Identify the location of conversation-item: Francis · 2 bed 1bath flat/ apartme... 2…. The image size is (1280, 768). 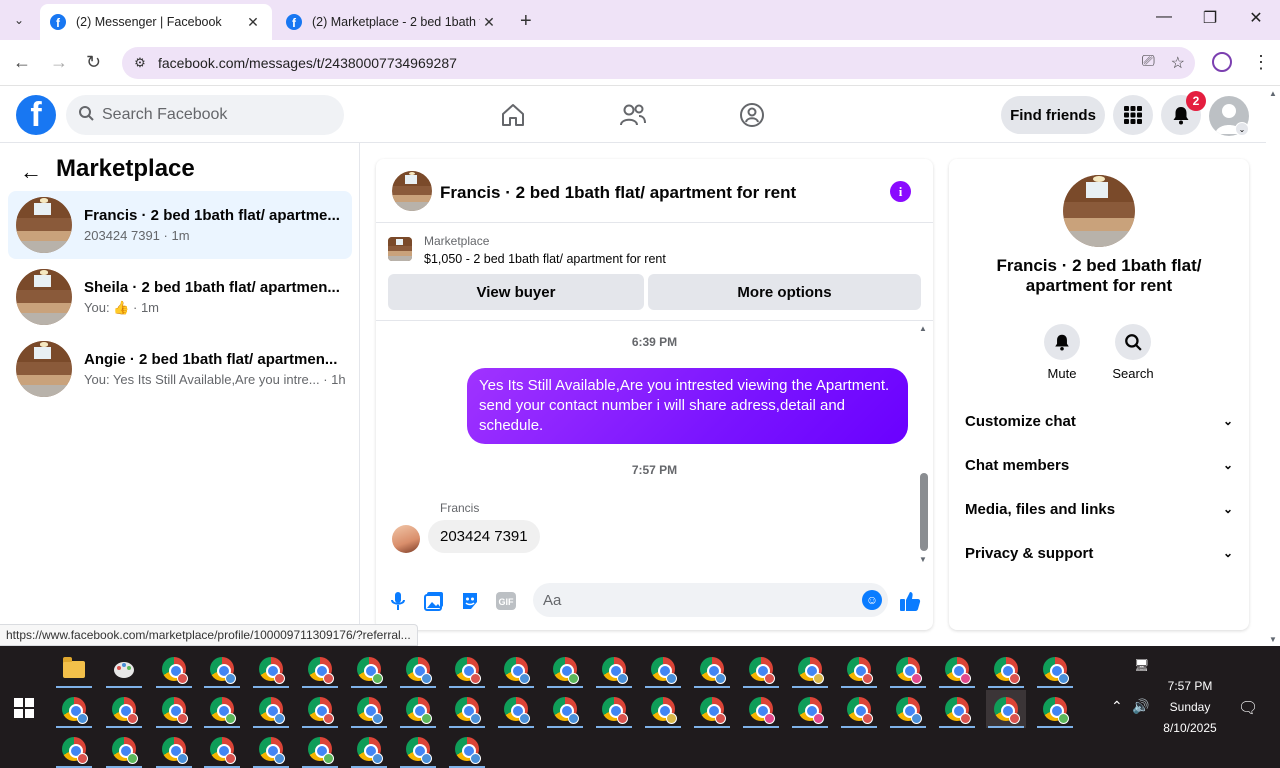
(180, 225).